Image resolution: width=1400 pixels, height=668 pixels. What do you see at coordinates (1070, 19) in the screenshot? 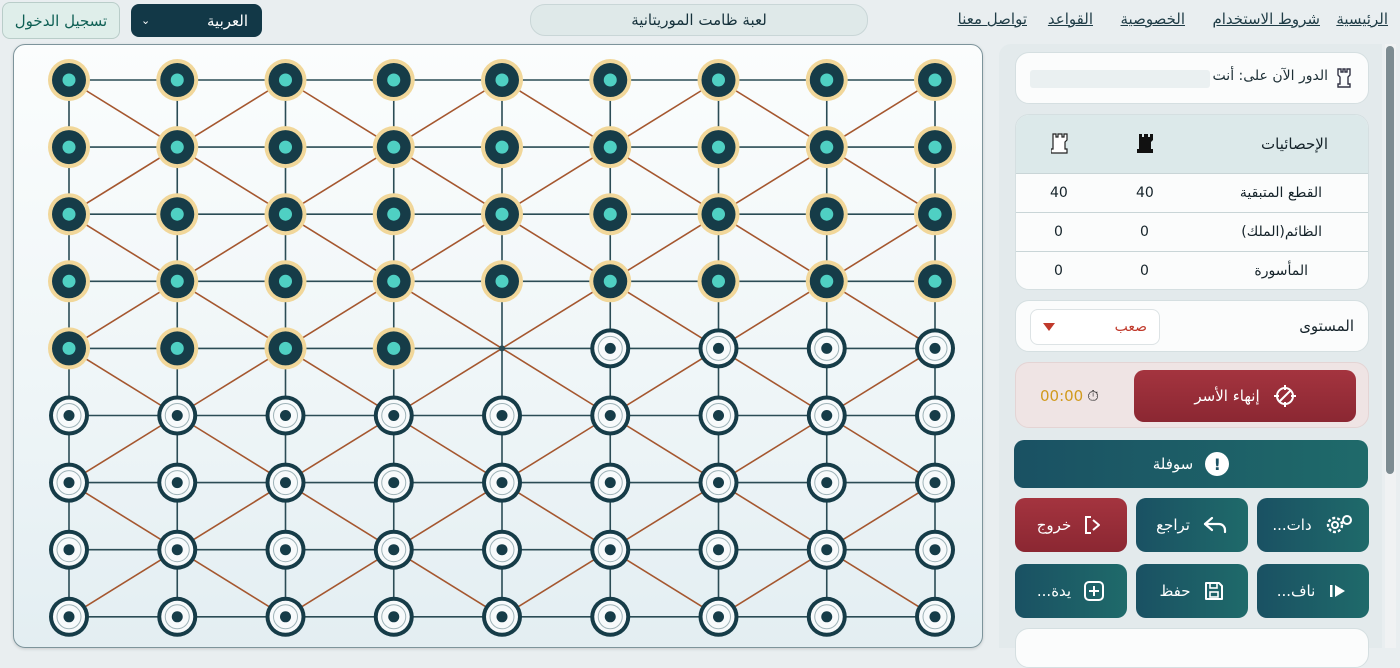
I see `nav-rules-link: القواعد` at bounding box center [1070, 19].